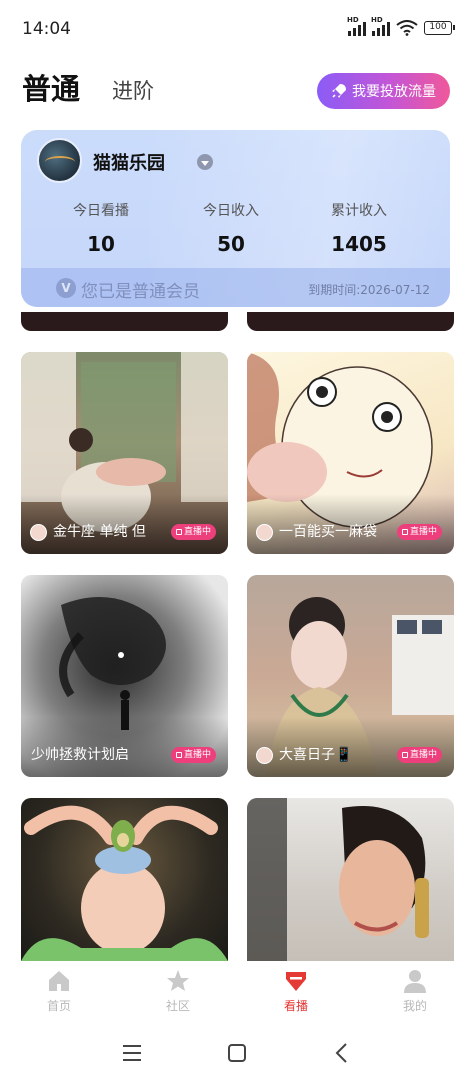 The height and width of the screenshot is (1080, 474). What do you see at coordinates (407, 28) in the screenshot?
I see `wifi-icon` at bounding box center [407, 28].